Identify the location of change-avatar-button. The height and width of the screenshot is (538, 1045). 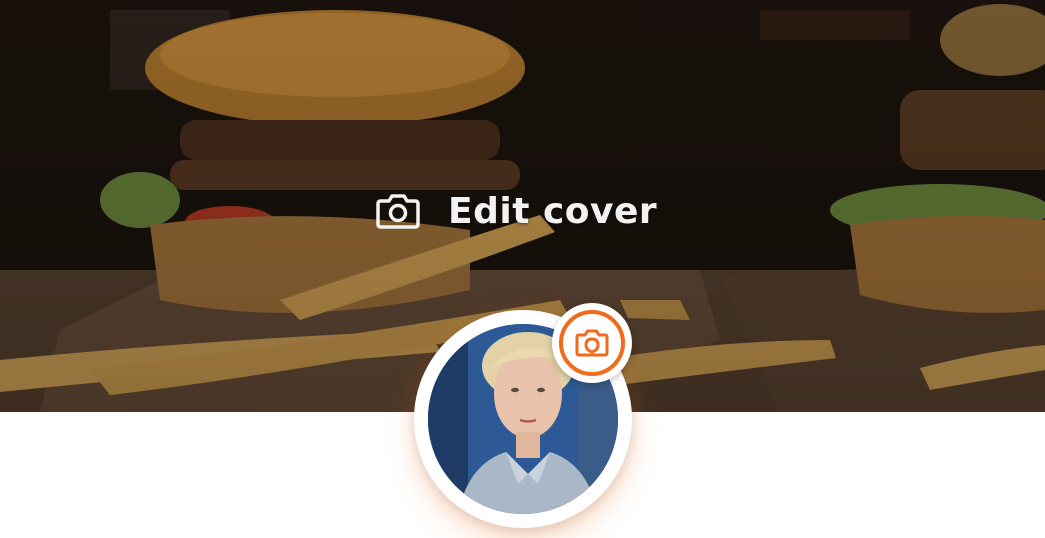
(592, 343).